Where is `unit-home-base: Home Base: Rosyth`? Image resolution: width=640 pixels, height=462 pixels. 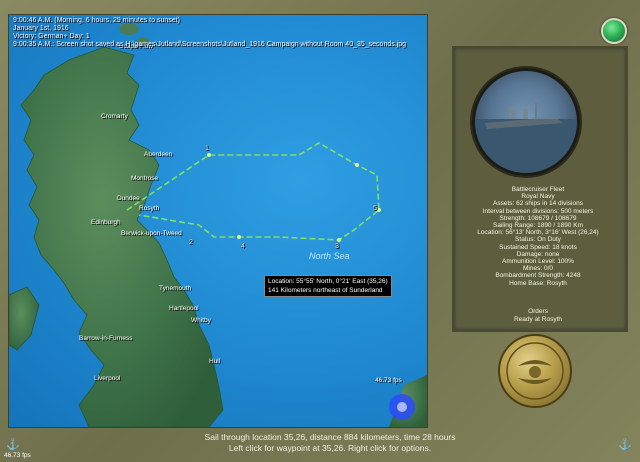
unit-home-base: Home Base: Rosyth is located at coordinates (538, 283).